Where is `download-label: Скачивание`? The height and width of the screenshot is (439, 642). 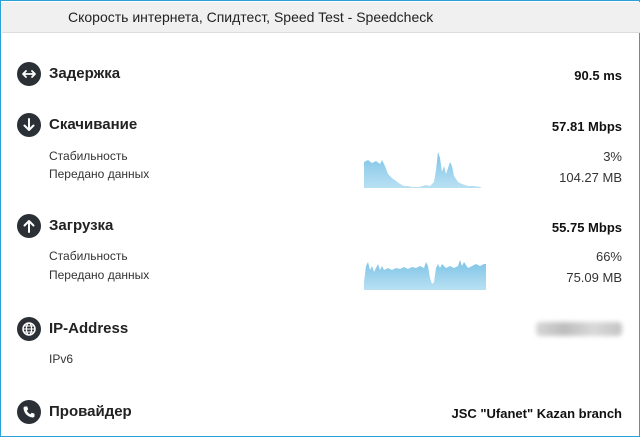
download-label: Скачивание is located at coordinates (93, 124).